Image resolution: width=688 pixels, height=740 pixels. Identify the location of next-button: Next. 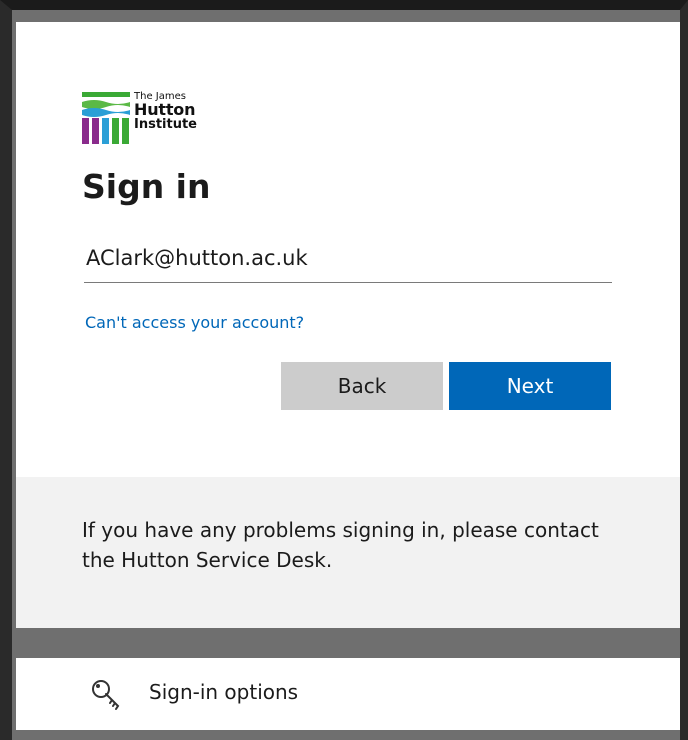
(530, 386).